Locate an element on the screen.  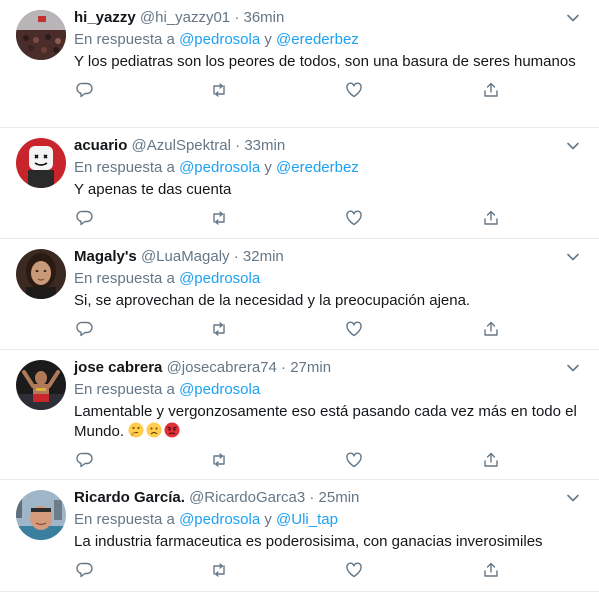
tweet-header: acuario @AzulSpektral · 33min is located at coordinates (330, 146).